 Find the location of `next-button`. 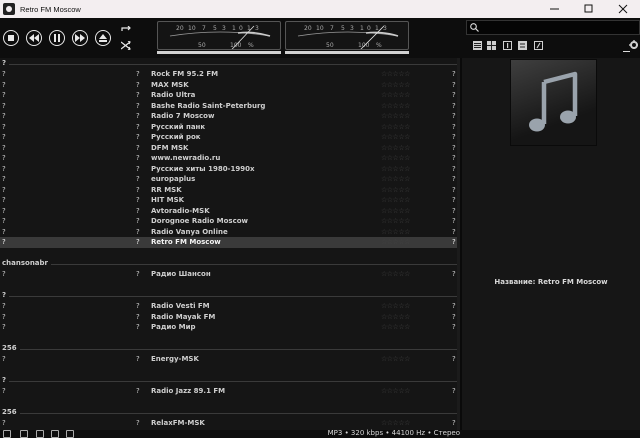

next-button is located at coordinates (80, 38).